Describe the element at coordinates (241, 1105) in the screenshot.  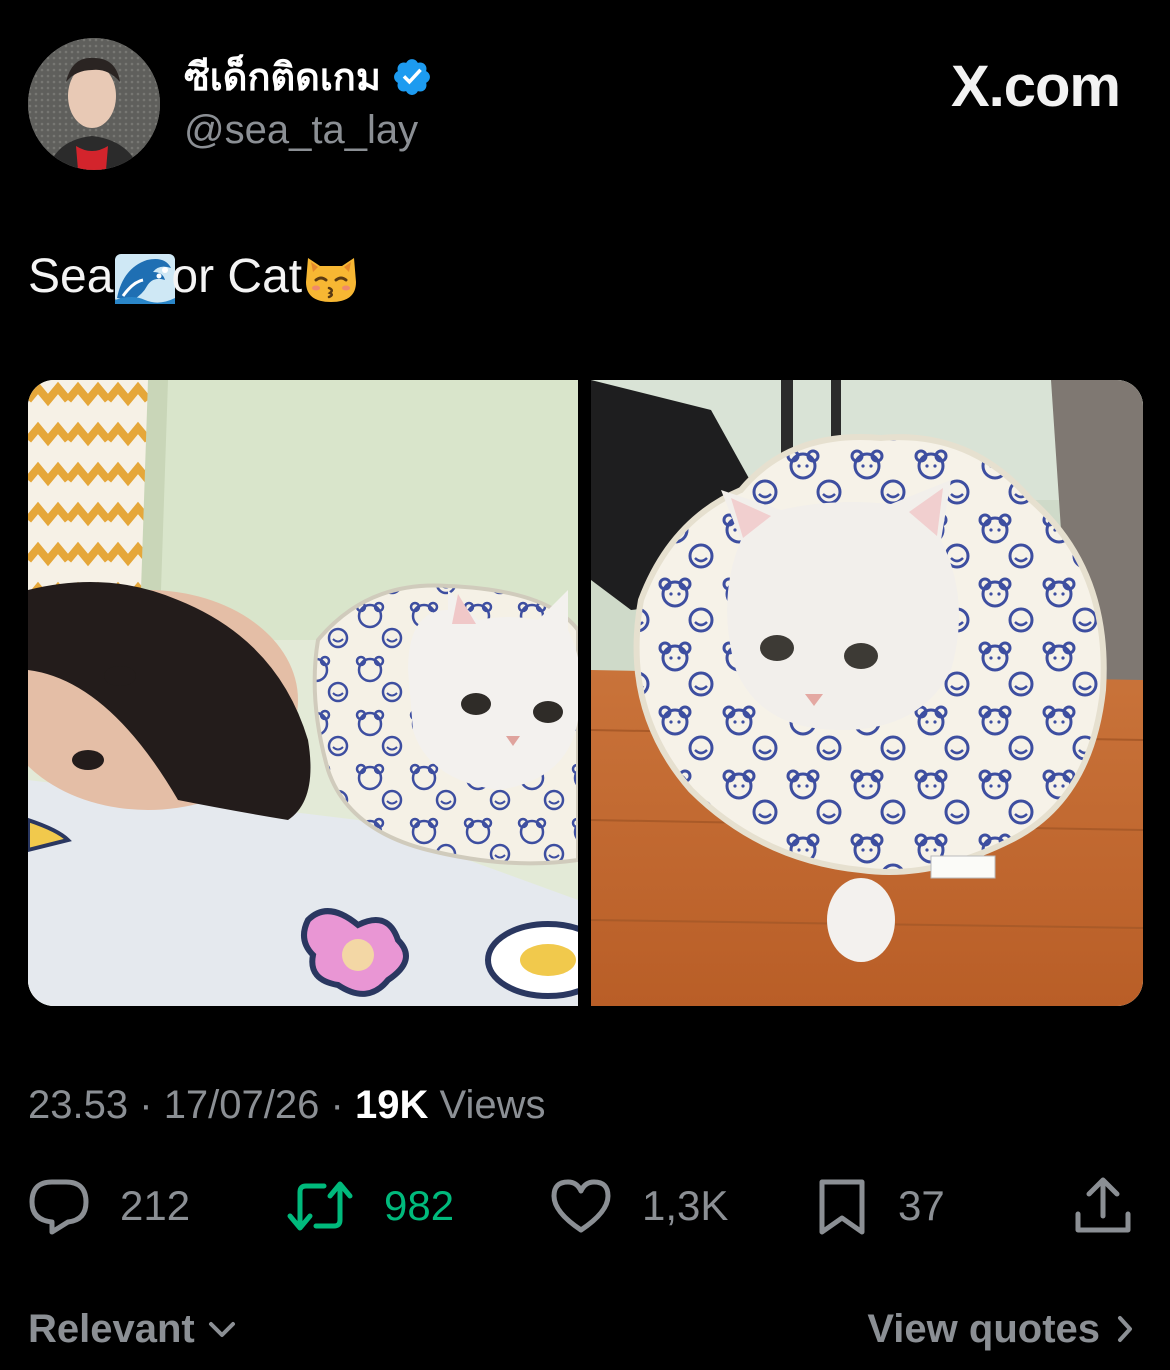
I see `tweet-date: 17/07/26` at that location.